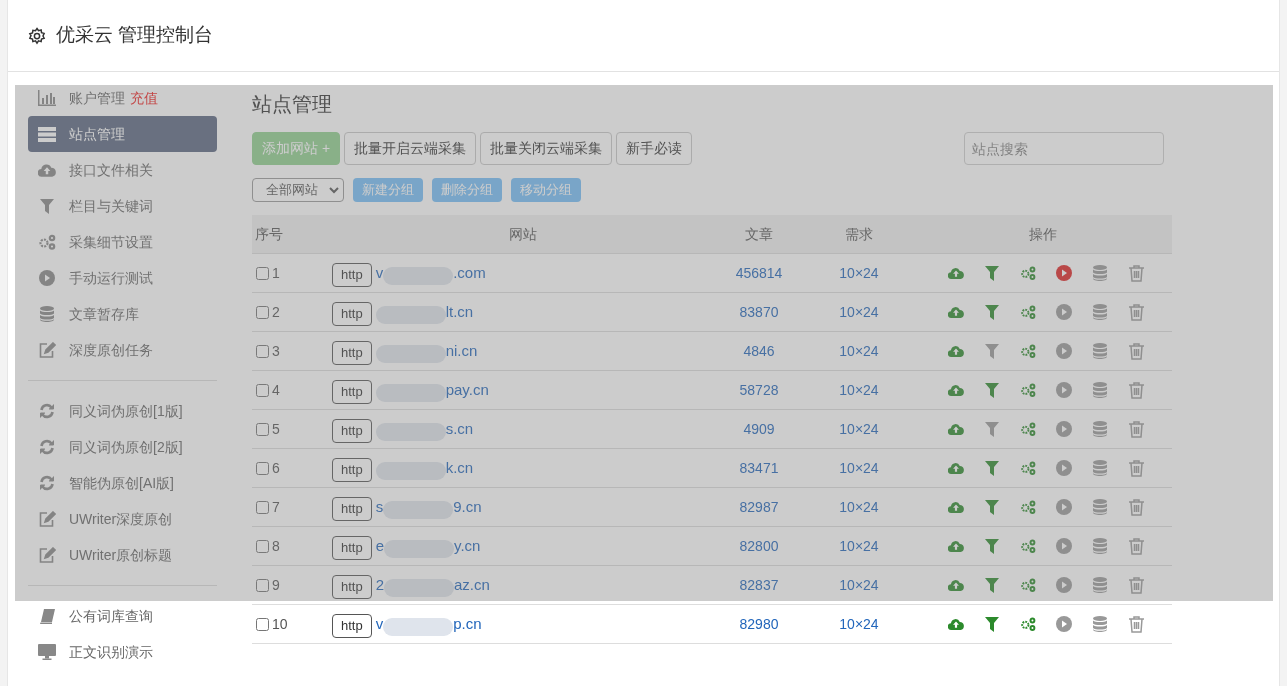 The height and width of the screenshot is (686, 1287). Describe the element at coordinates (546, 148) in the screenshot. I see `toolbar-button: 批量关闭云端采集` at that location.